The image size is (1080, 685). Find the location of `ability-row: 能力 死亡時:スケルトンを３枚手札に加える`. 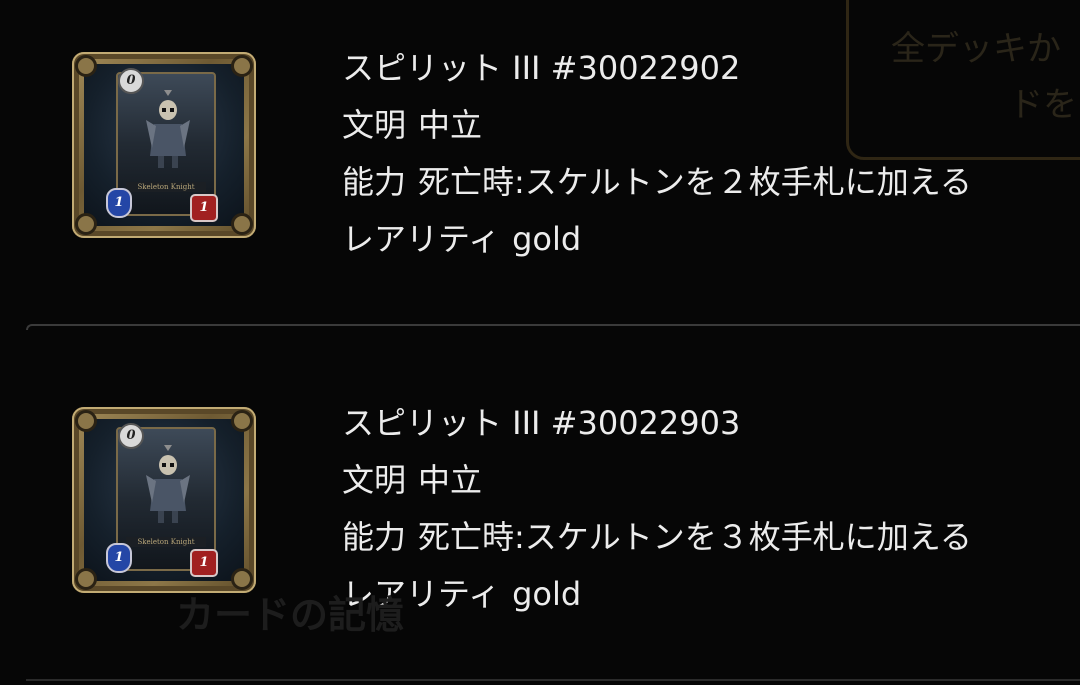

ability-row: 能力 死亡時:スケルトンを３枚手札に加える is located at coordinates (657, 537).